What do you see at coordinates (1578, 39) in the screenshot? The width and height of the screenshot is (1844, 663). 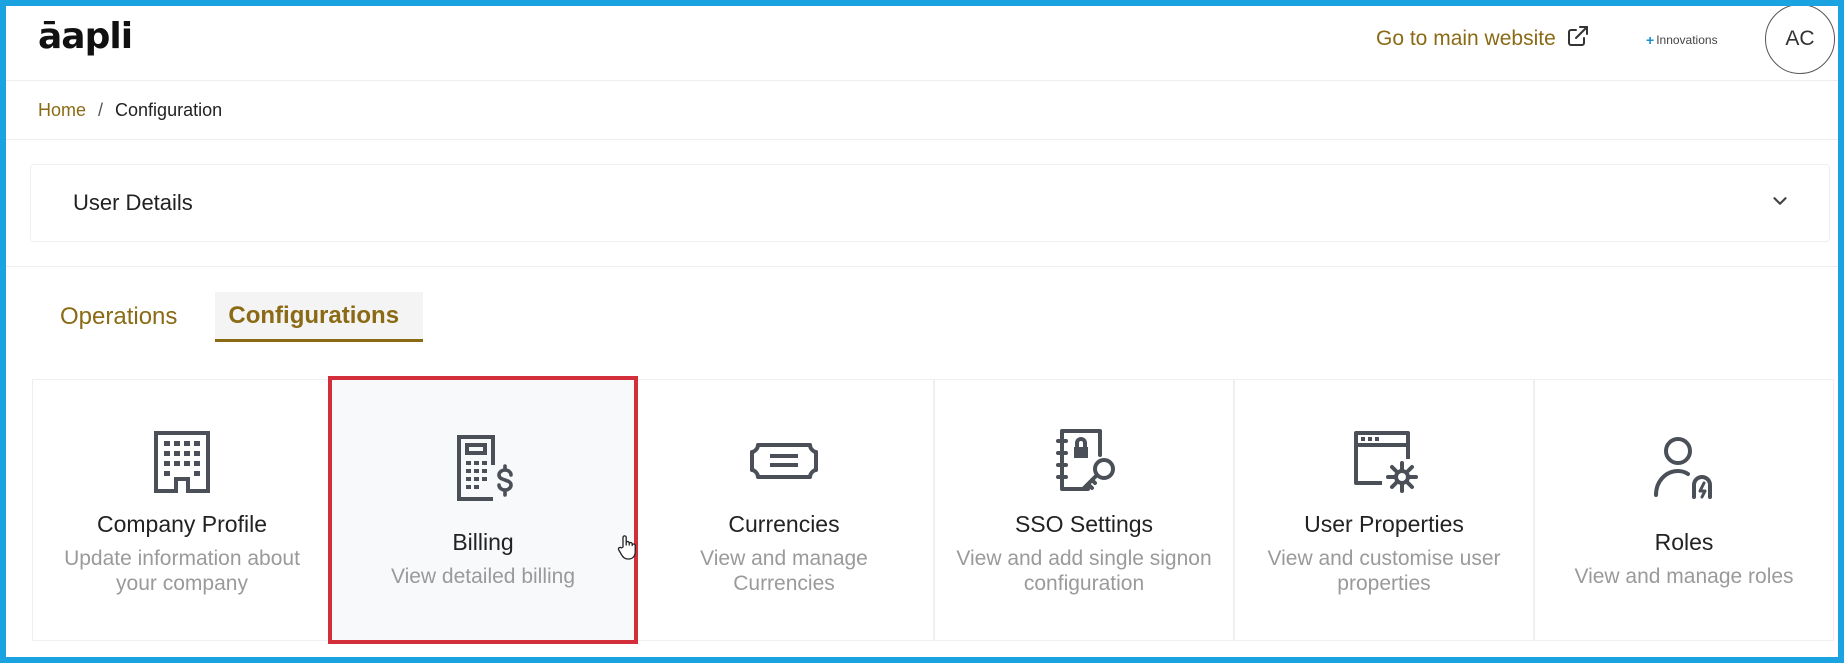 I see `external-link-icon` at bounding box center [1578, 39].